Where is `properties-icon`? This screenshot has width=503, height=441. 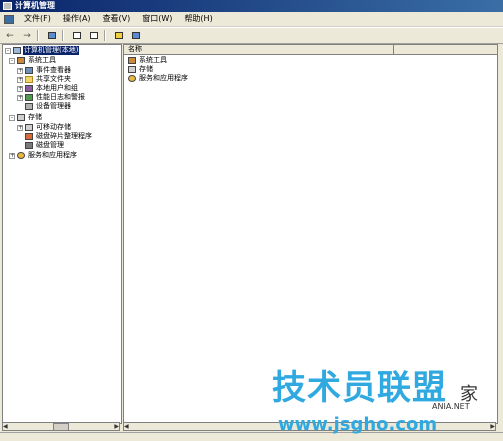 properties-icon is located at coordinates (77, 35).